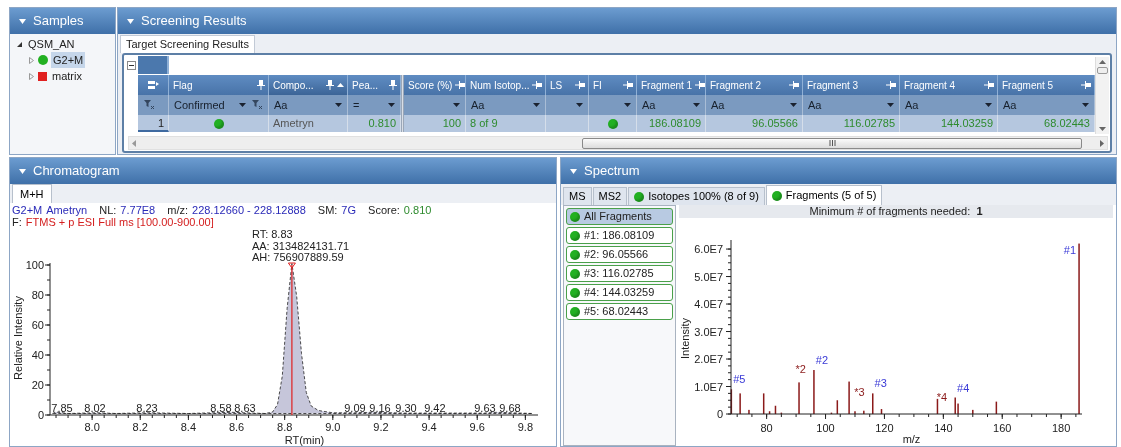  What do you see at coordinates (37, 355) in the screenshot?
I see `tick-label: 40` at bounding box center [37, 355].